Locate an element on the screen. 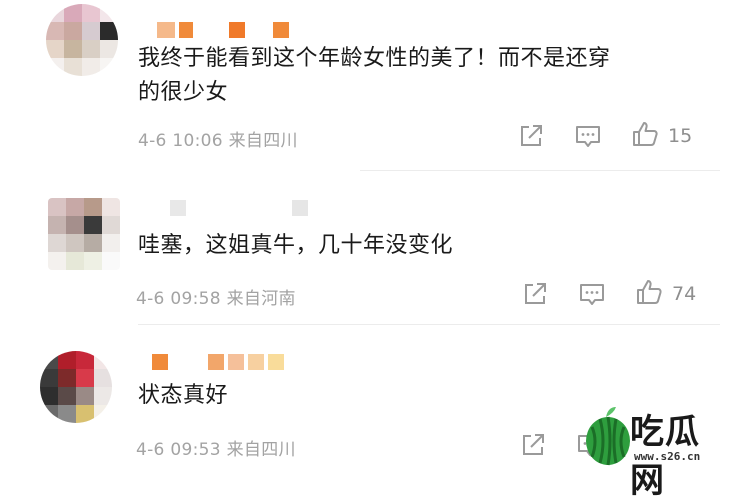 Image resolution: width=731 pixels, height=502 pixels. comment-meta: 4-6 10:06 来自四川 is located at coordinates (218, 138).